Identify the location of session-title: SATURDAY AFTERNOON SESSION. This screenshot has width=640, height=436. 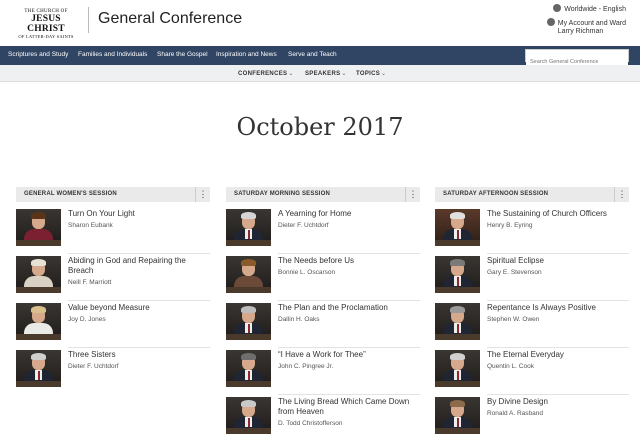
(495, 194).